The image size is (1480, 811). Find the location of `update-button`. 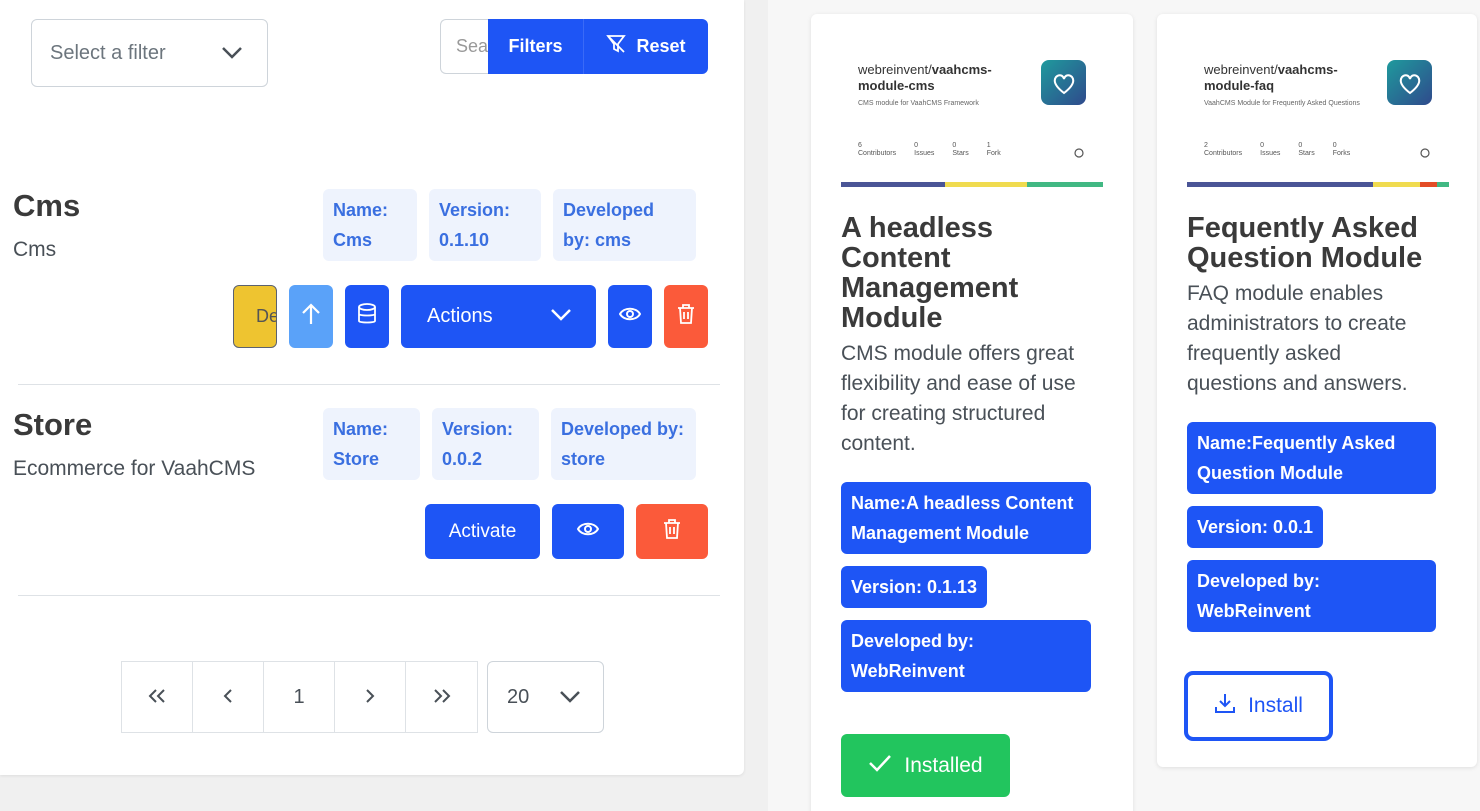

update-button is located at coordinates (311, 316).